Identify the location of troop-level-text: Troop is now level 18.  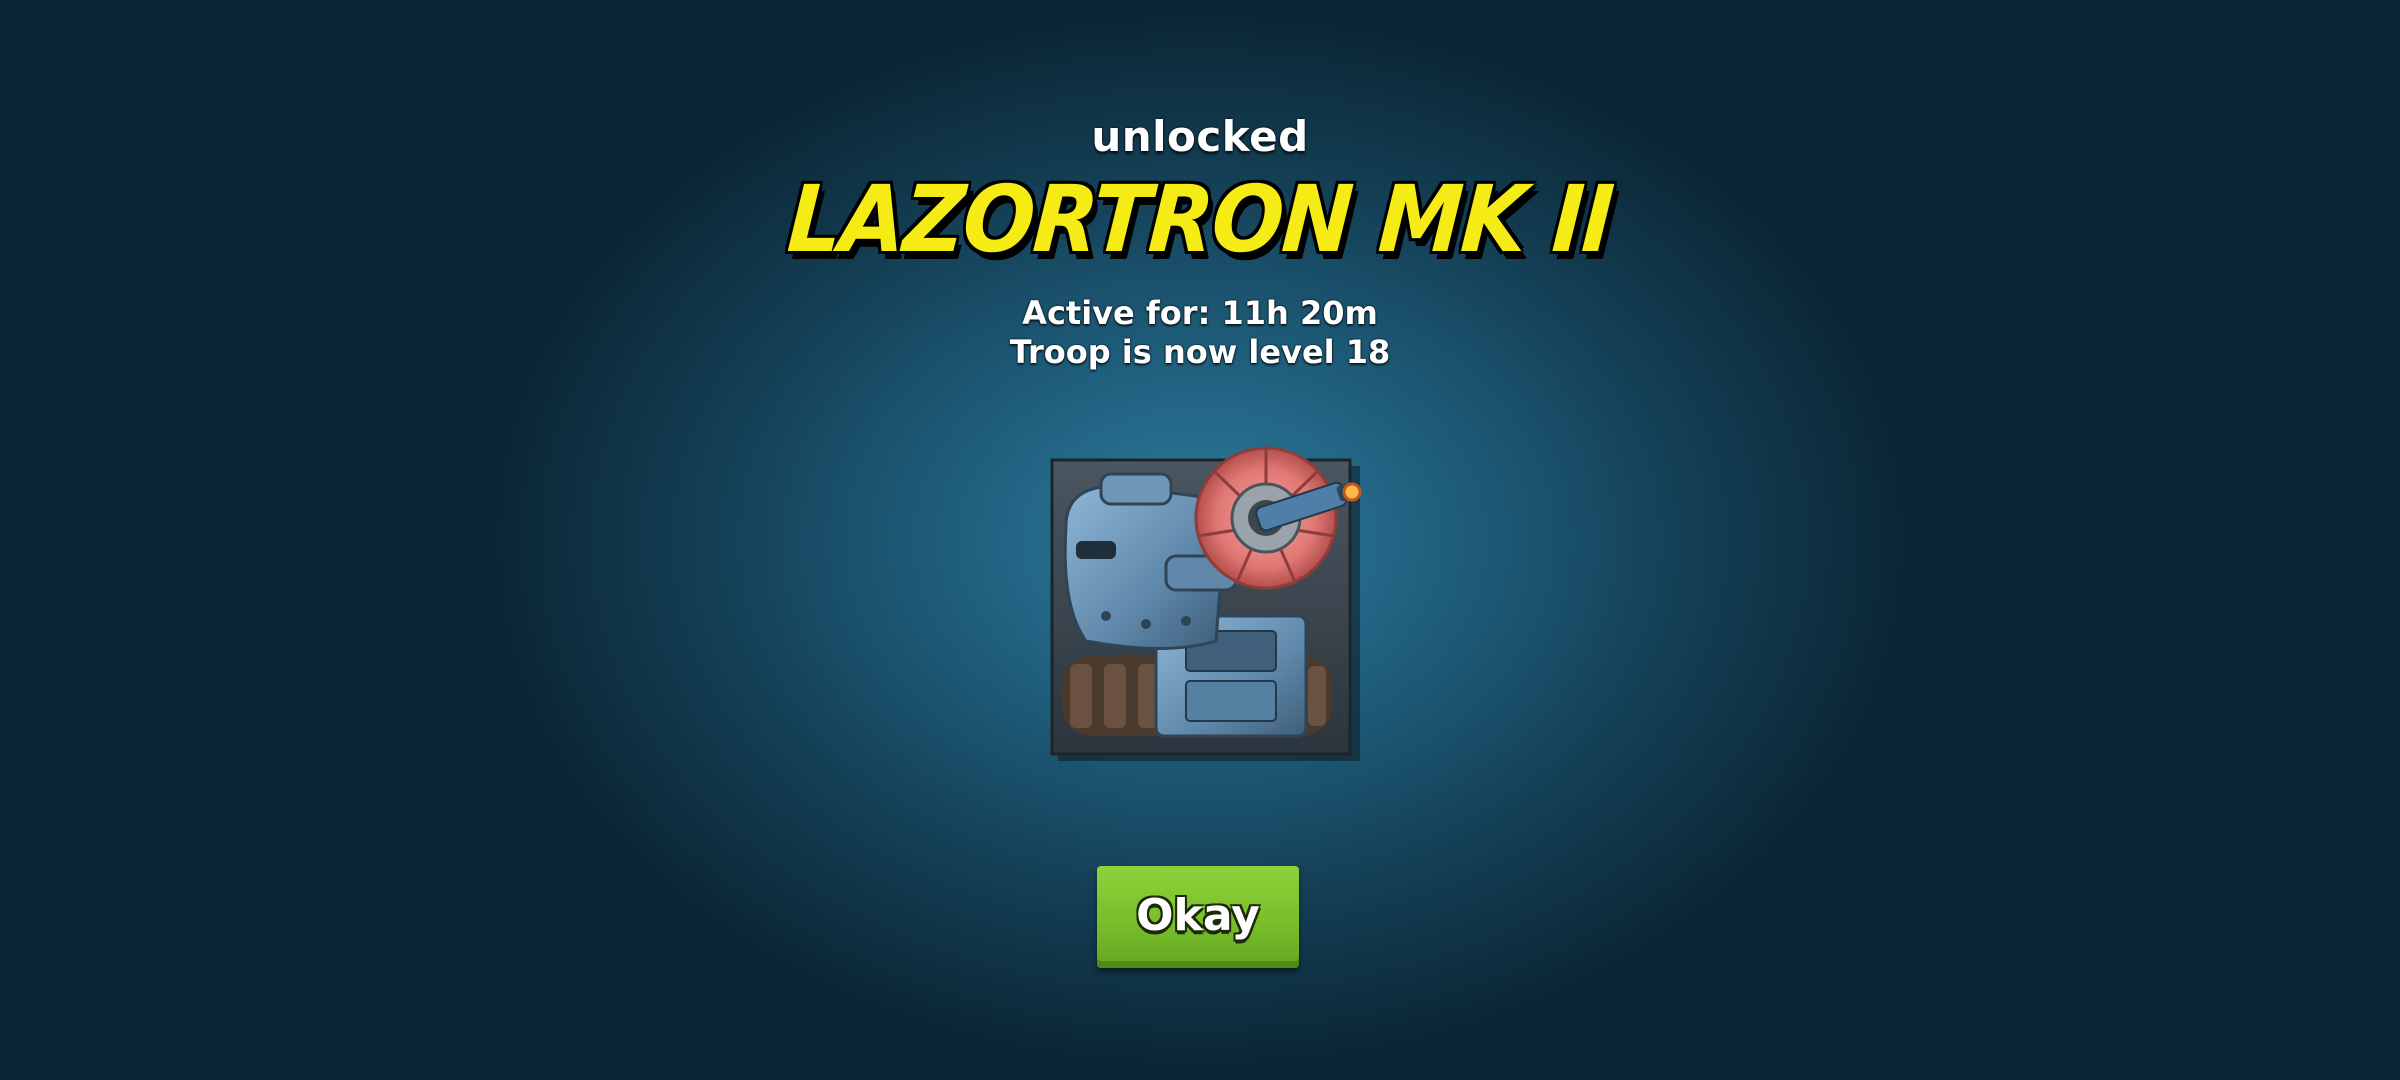
(1200, 352).